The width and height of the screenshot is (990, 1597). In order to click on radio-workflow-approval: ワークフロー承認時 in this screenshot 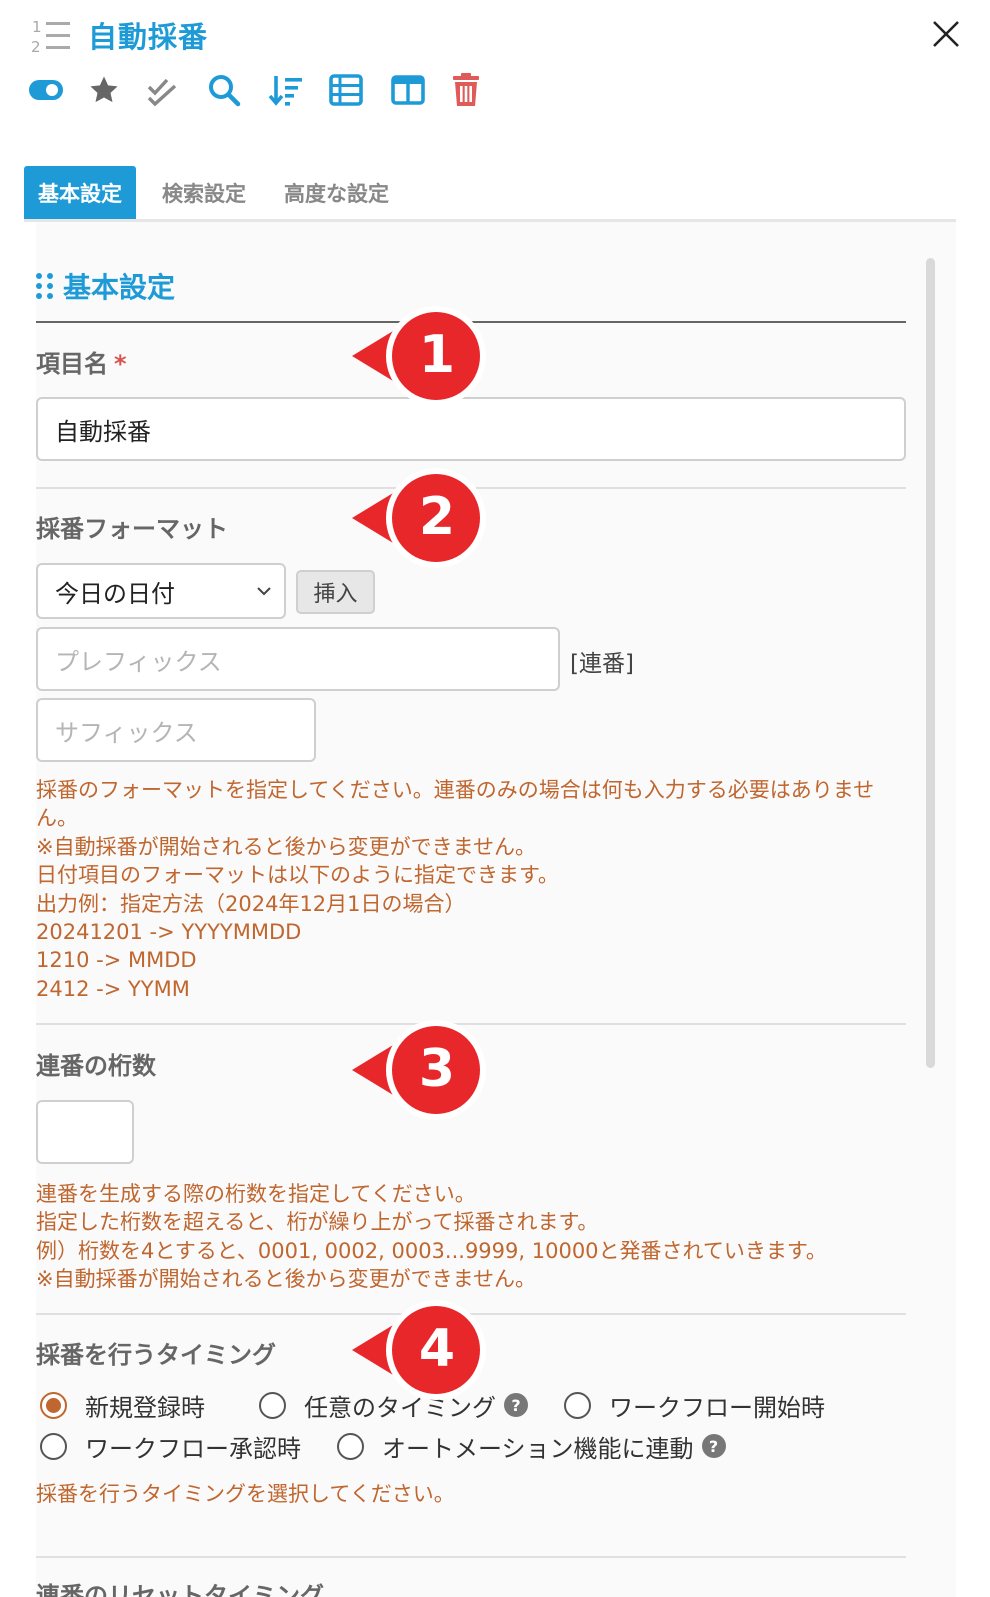, I will do `click(170, 1446)`.